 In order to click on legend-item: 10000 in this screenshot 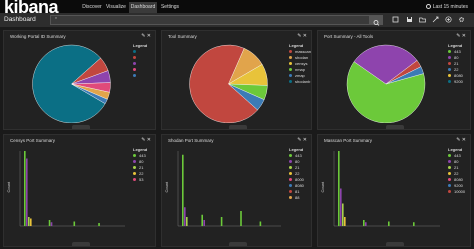, I will do `click(456, 191)`.